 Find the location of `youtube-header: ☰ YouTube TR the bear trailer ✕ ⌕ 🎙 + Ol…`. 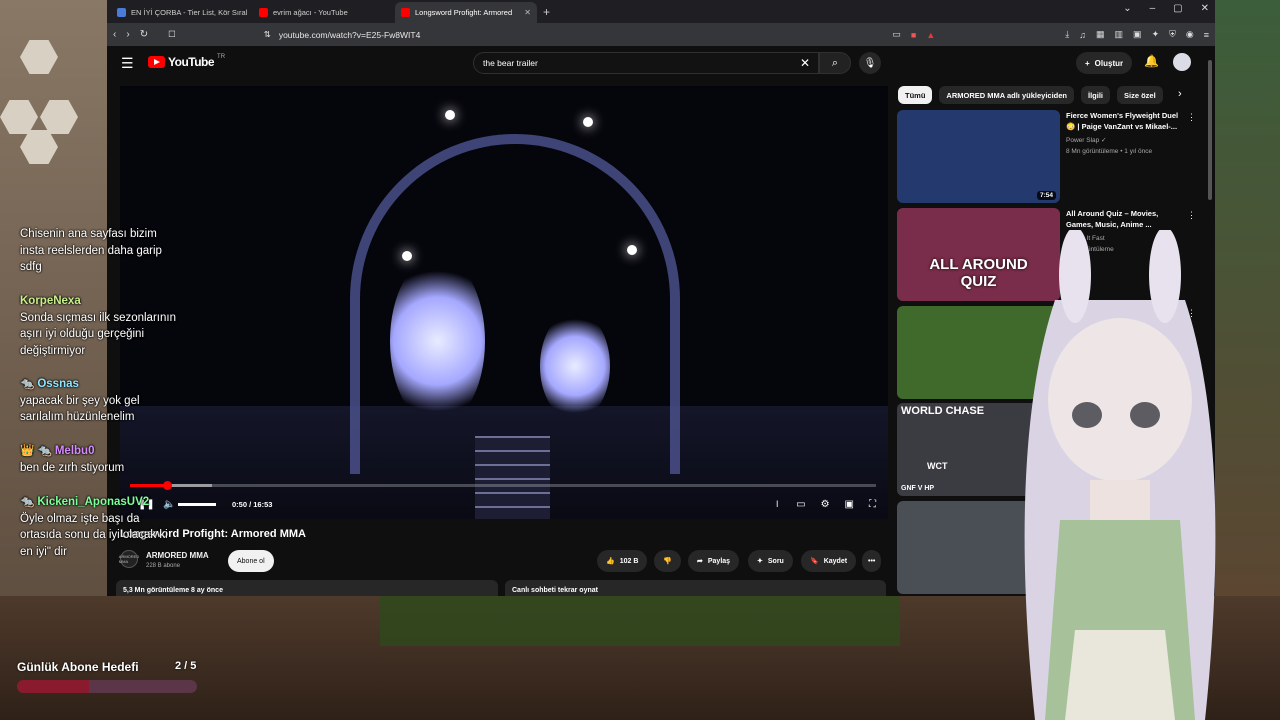

youtube-header: ☰ YouTube TR the bear trailer ✕ ⌕ 🎙 + Ol… is located at coordinates (661, 62).